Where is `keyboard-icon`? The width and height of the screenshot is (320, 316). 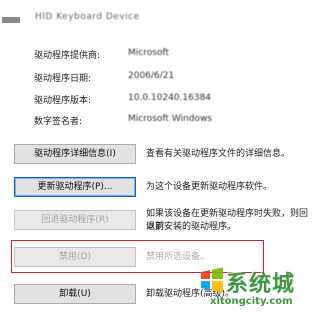
keyboard-icon is located at coordinates (11, 20).